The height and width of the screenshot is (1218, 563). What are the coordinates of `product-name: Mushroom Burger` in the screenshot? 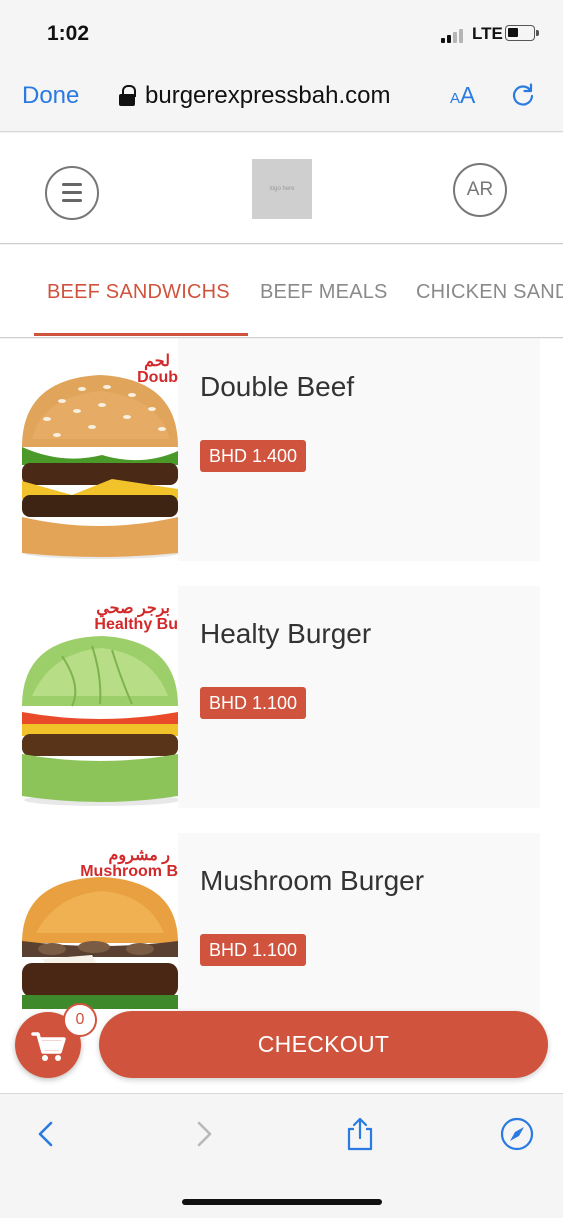 It's located at (312, 880).